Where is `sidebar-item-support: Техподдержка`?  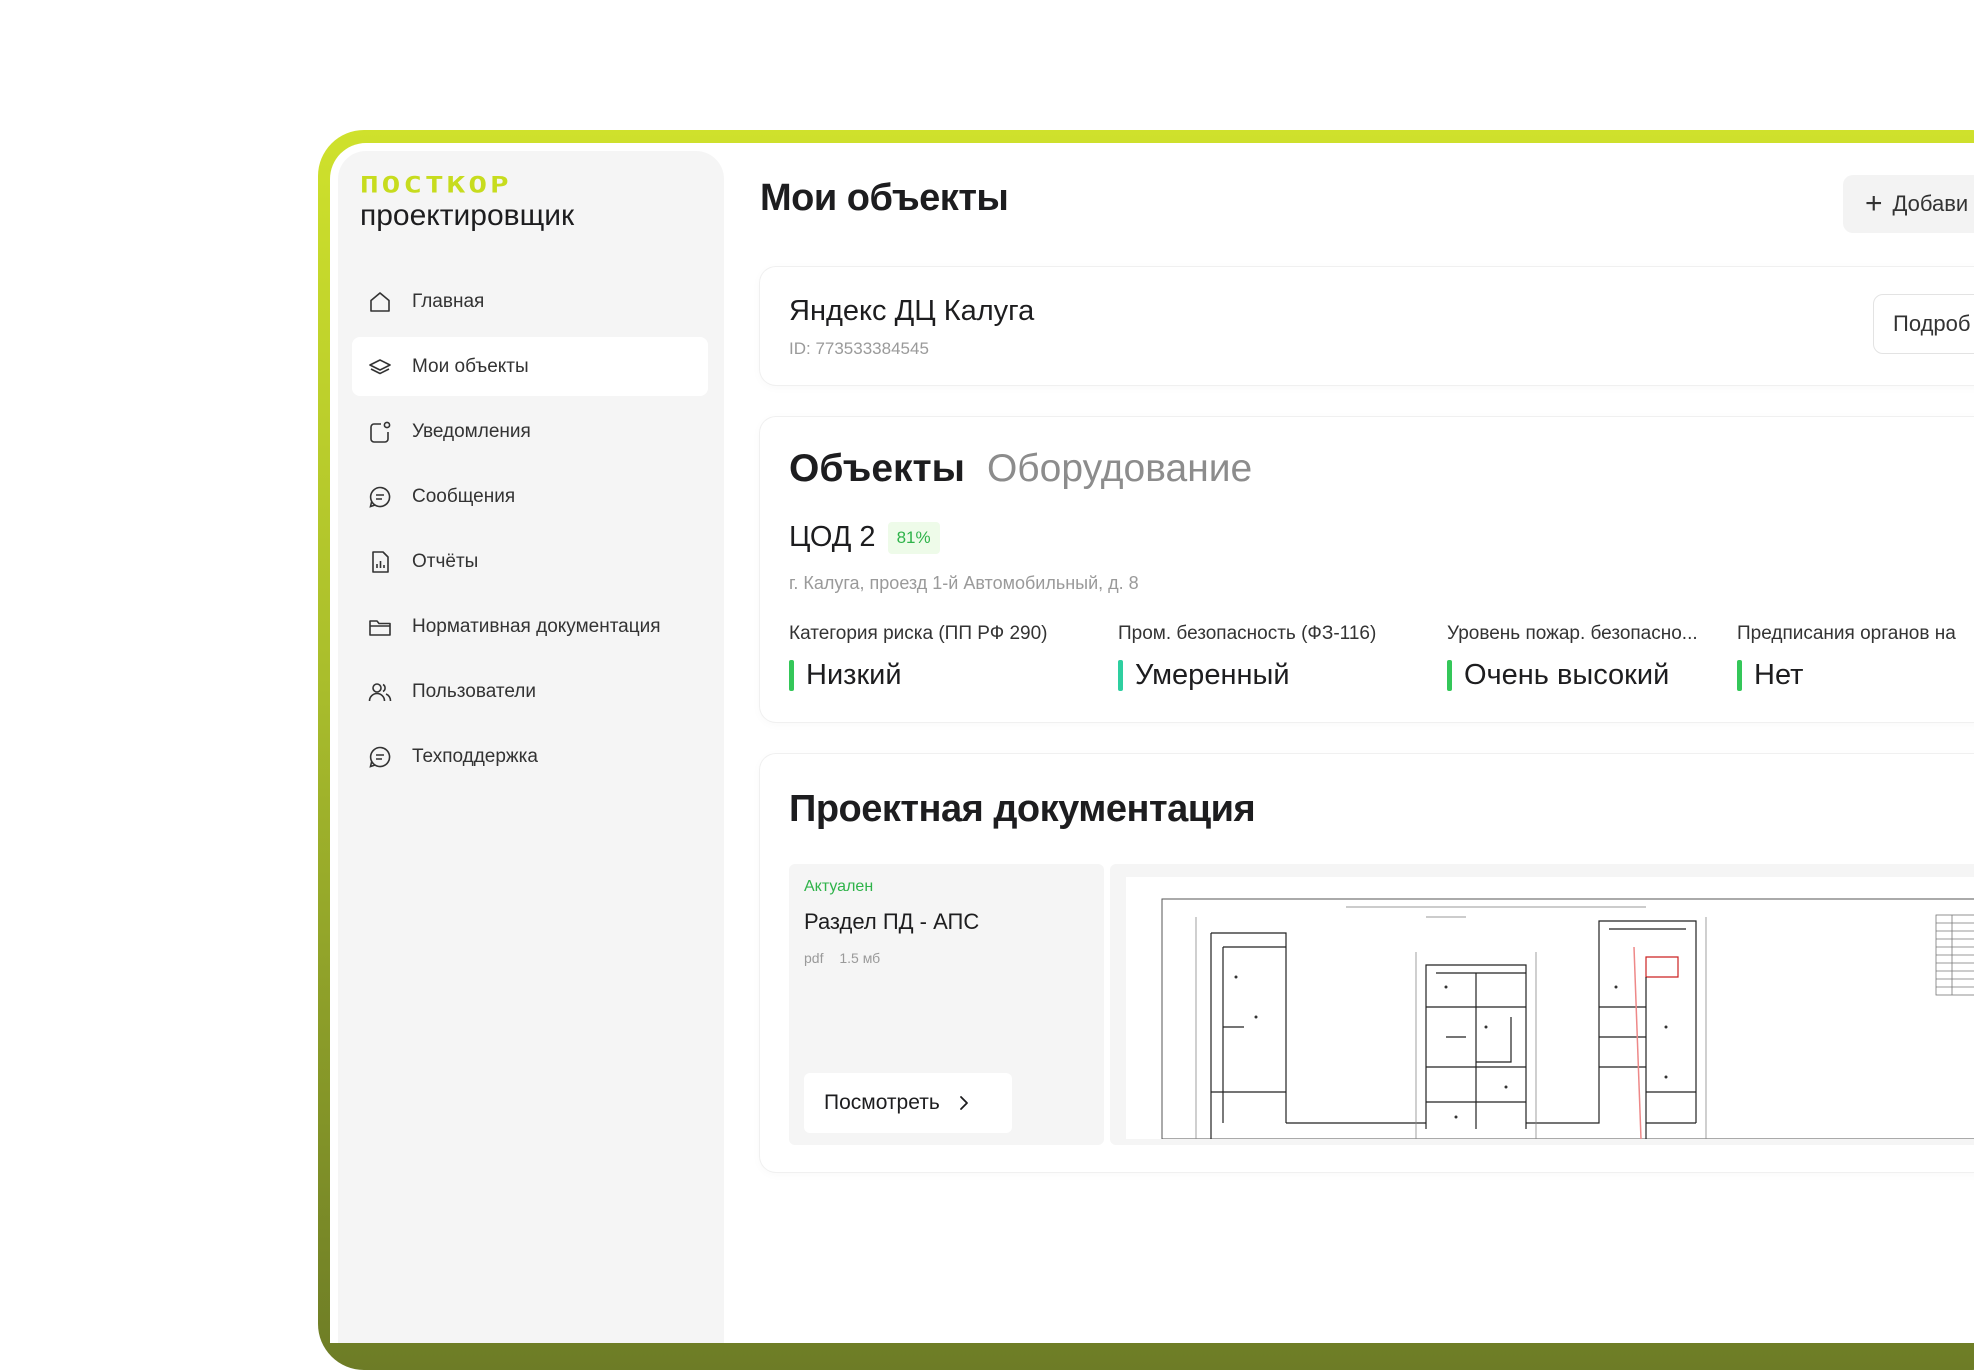
sidebar-item-support: Техподдержка is located at coordinates (530, 756).